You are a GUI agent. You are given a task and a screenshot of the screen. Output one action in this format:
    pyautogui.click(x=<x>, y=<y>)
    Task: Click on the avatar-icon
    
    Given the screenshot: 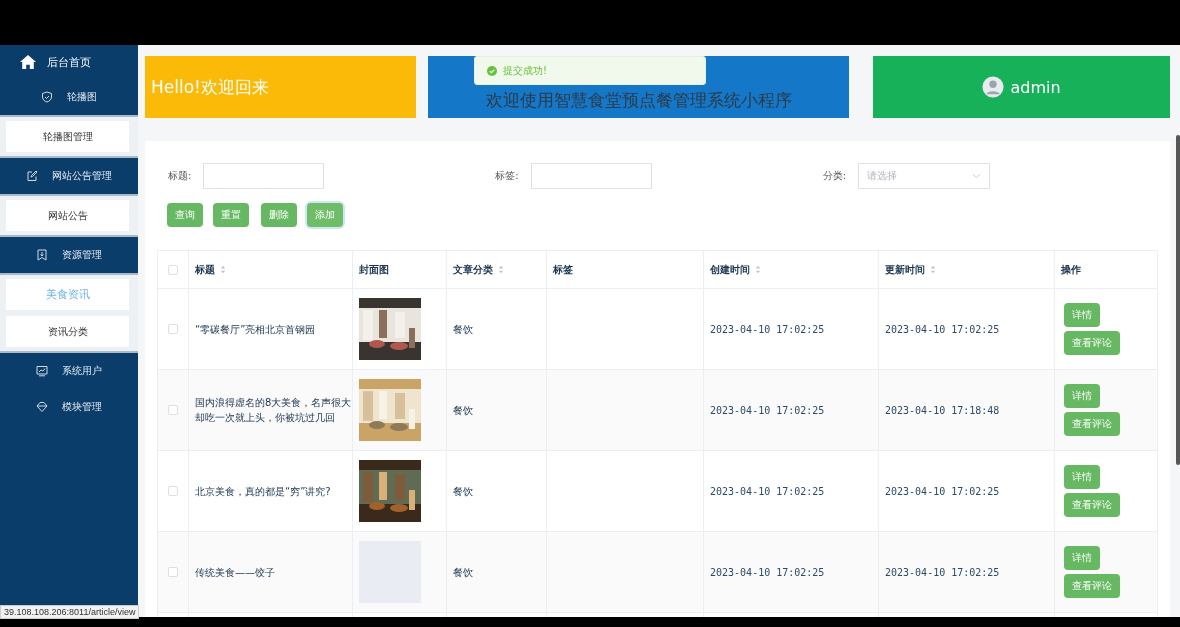 What is the action you would take?
    pyautogui.click(x=993, y=87)
    